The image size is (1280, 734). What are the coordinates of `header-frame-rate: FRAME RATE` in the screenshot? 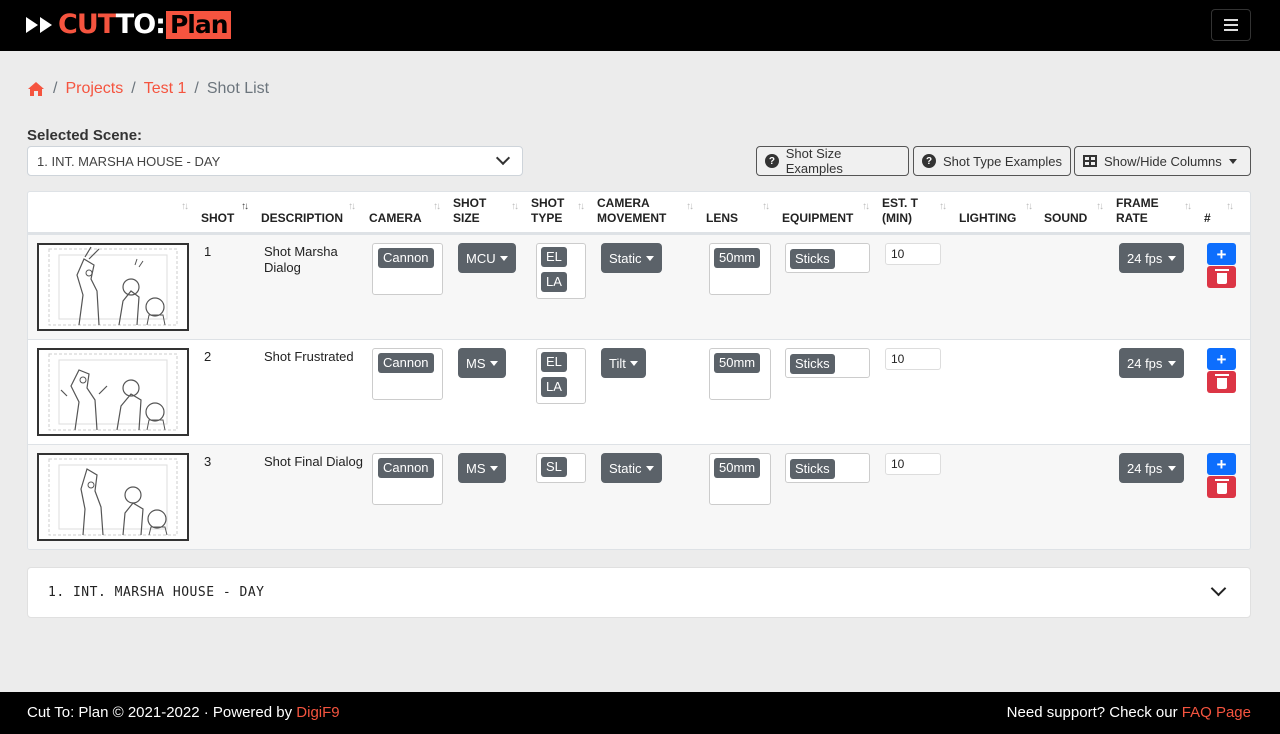 It's located at (1137, 211).